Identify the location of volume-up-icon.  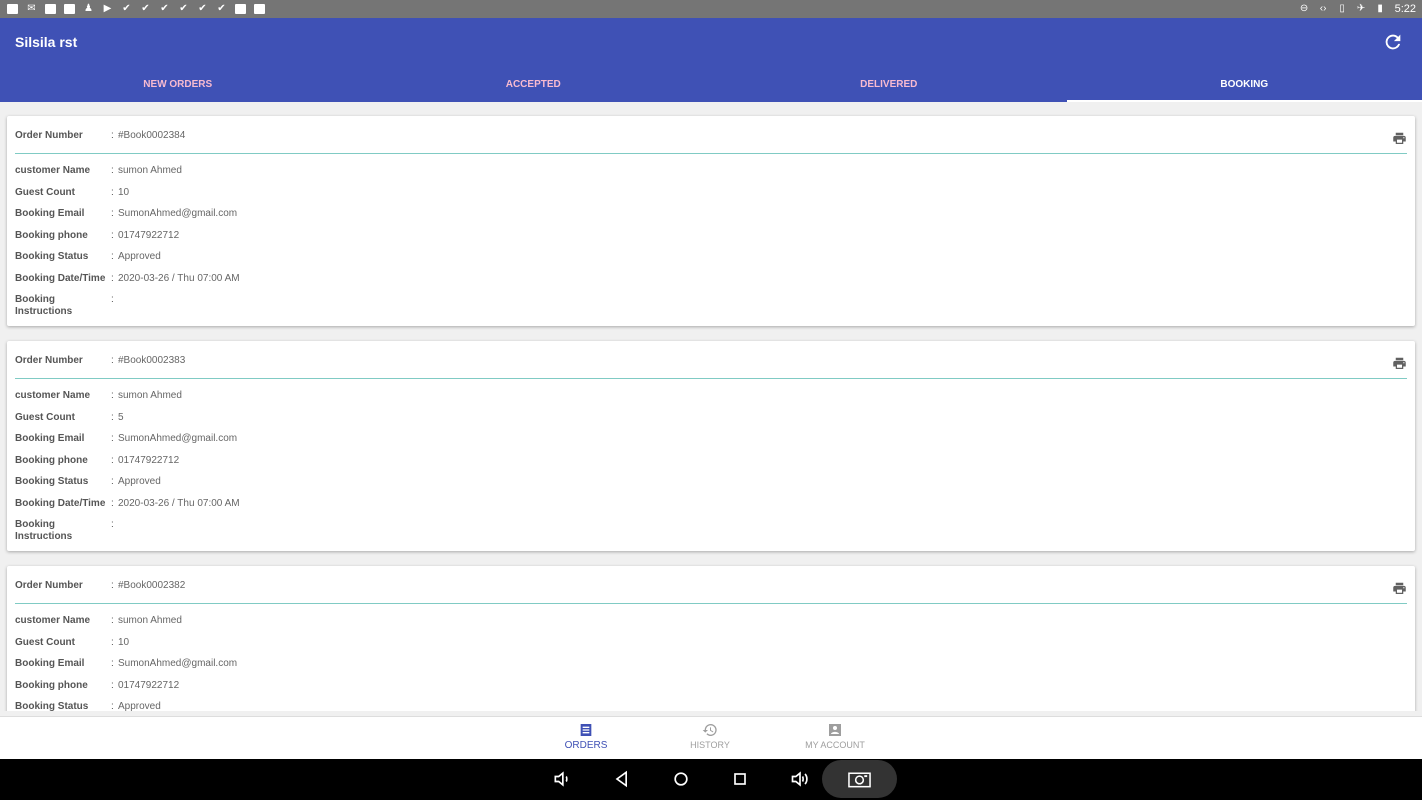
(800, 779).